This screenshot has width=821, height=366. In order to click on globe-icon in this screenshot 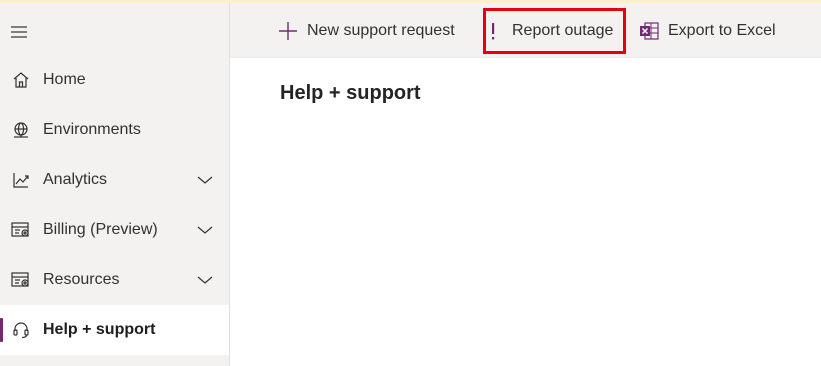, I will do `click(21, 130)`.